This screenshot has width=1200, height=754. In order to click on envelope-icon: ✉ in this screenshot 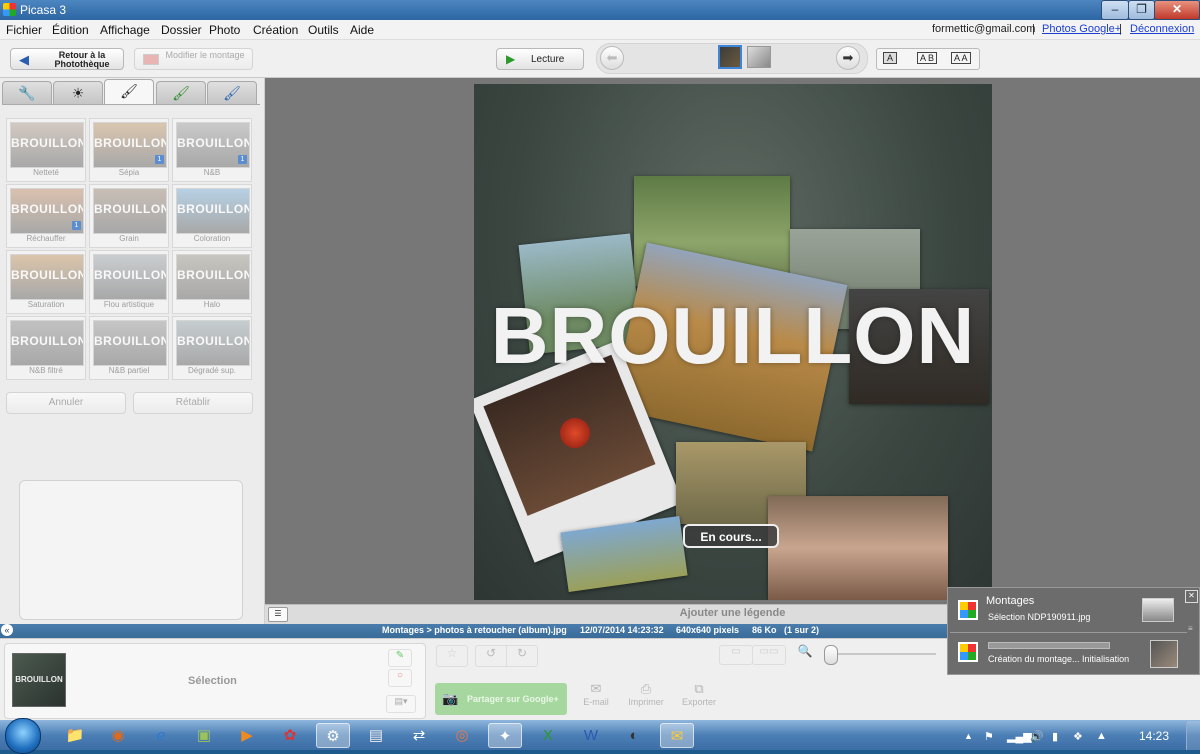, I will do `click(596, 688)`.